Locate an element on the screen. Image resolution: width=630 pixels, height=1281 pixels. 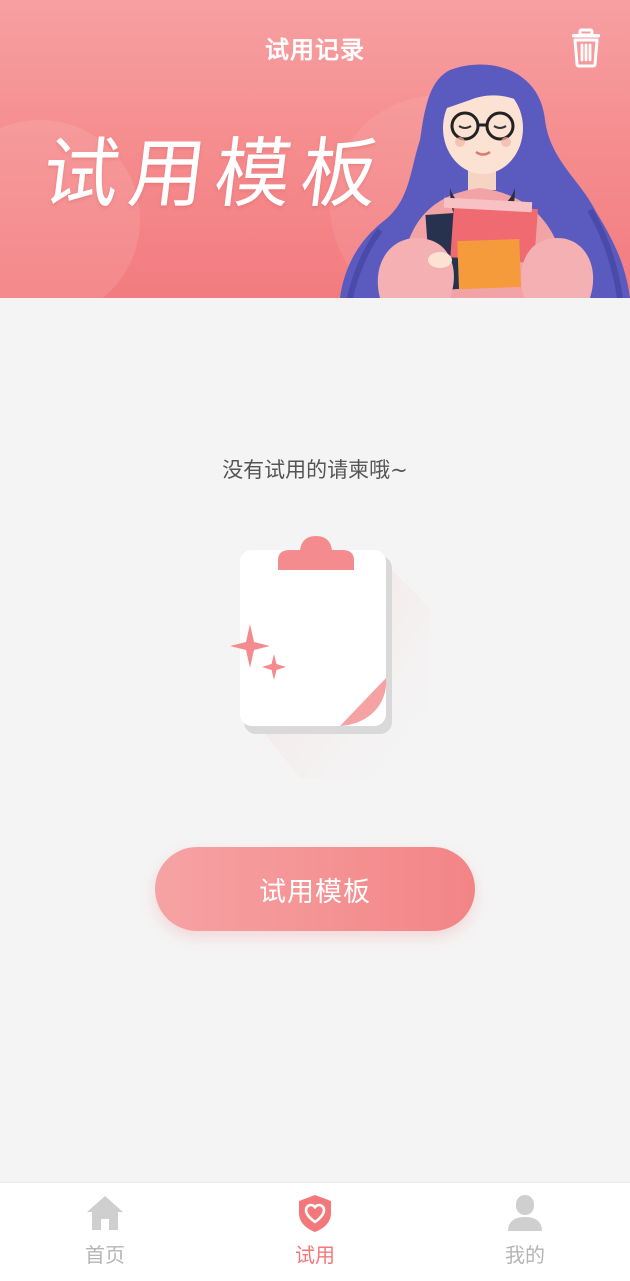
tab-trial: 试用 is located at coordinates (315, 1232).